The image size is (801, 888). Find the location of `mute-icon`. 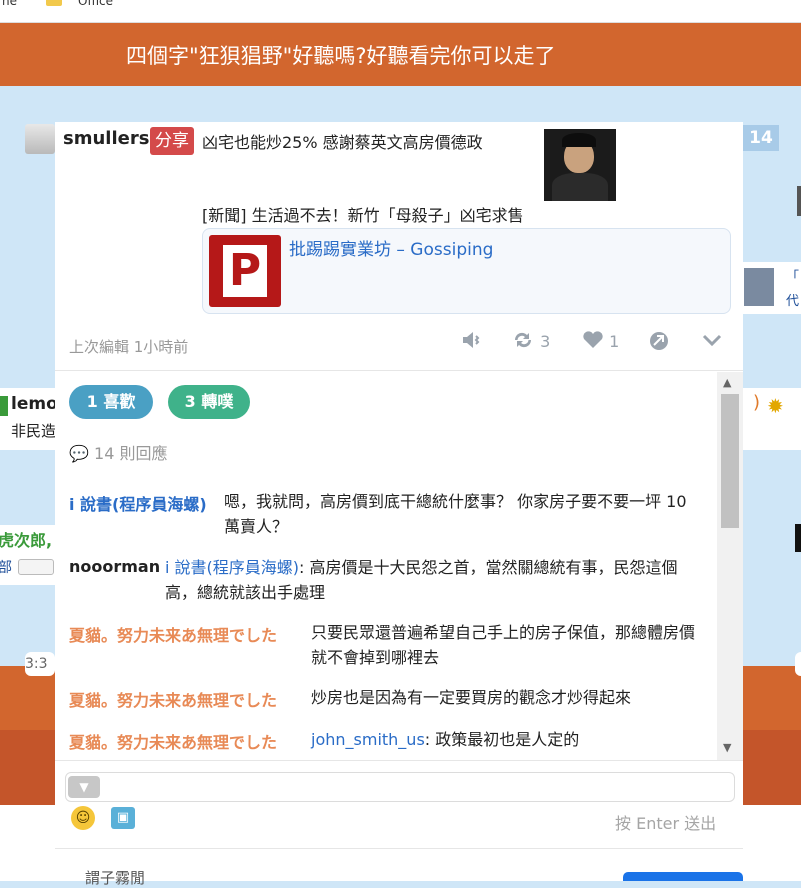

mute-icon is located at coordinates (471, 340).